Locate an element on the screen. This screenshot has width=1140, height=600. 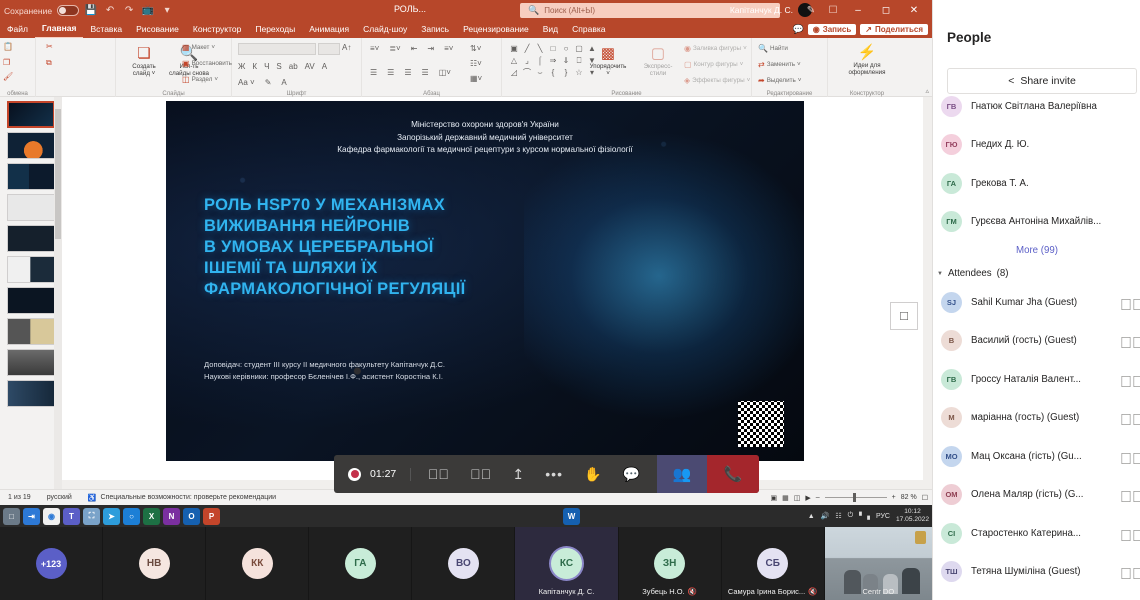
sorter-view-icon: ▦ is located at coordinates (785, 498).